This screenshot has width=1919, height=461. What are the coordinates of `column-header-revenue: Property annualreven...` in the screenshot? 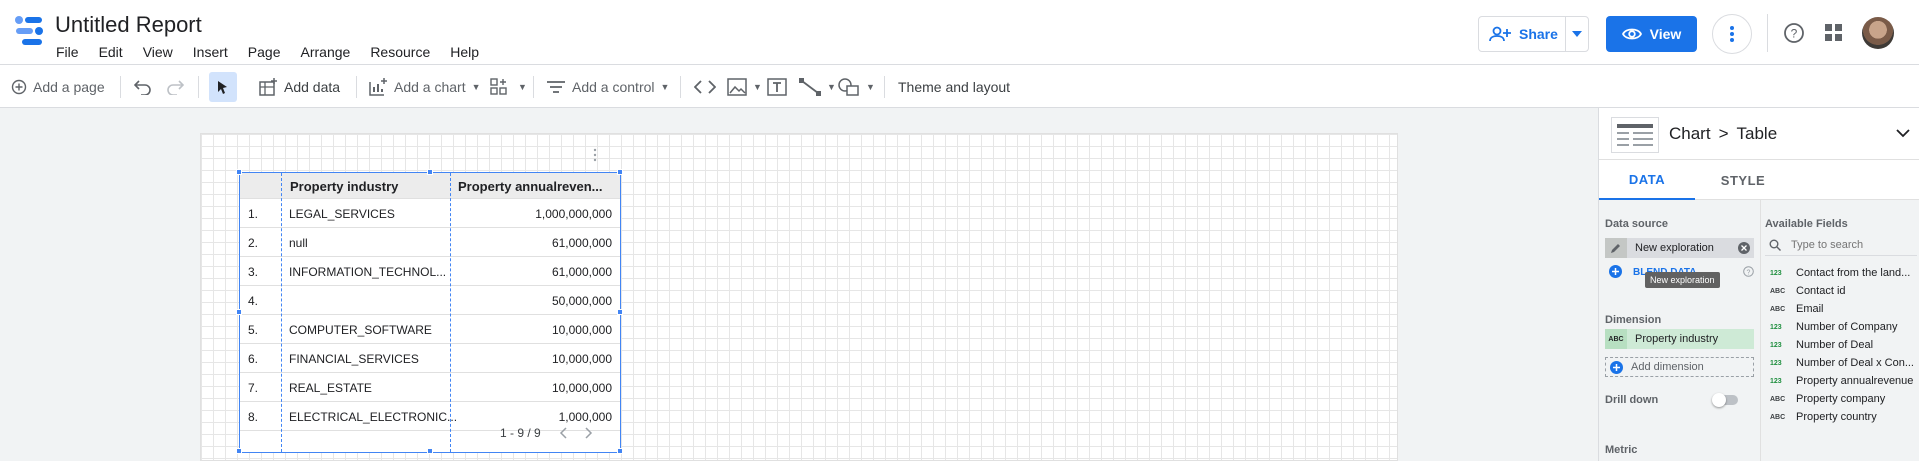 It's located at (530, 186).